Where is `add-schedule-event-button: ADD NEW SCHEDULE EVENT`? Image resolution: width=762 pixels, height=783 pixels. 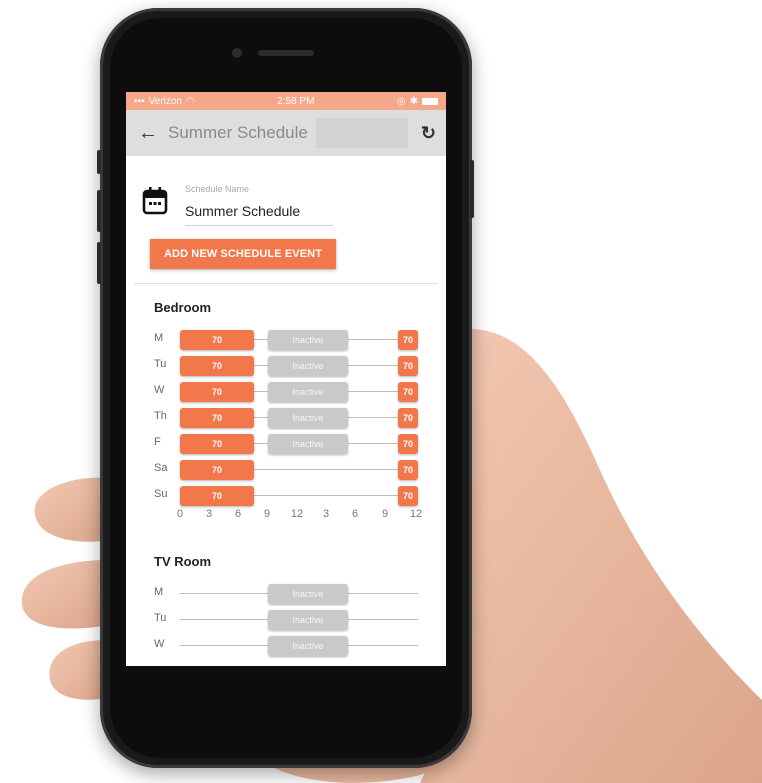
add-schedule-event-button: ADD NEW SCHEDULE EVENT is located at coordinates (243, 254).